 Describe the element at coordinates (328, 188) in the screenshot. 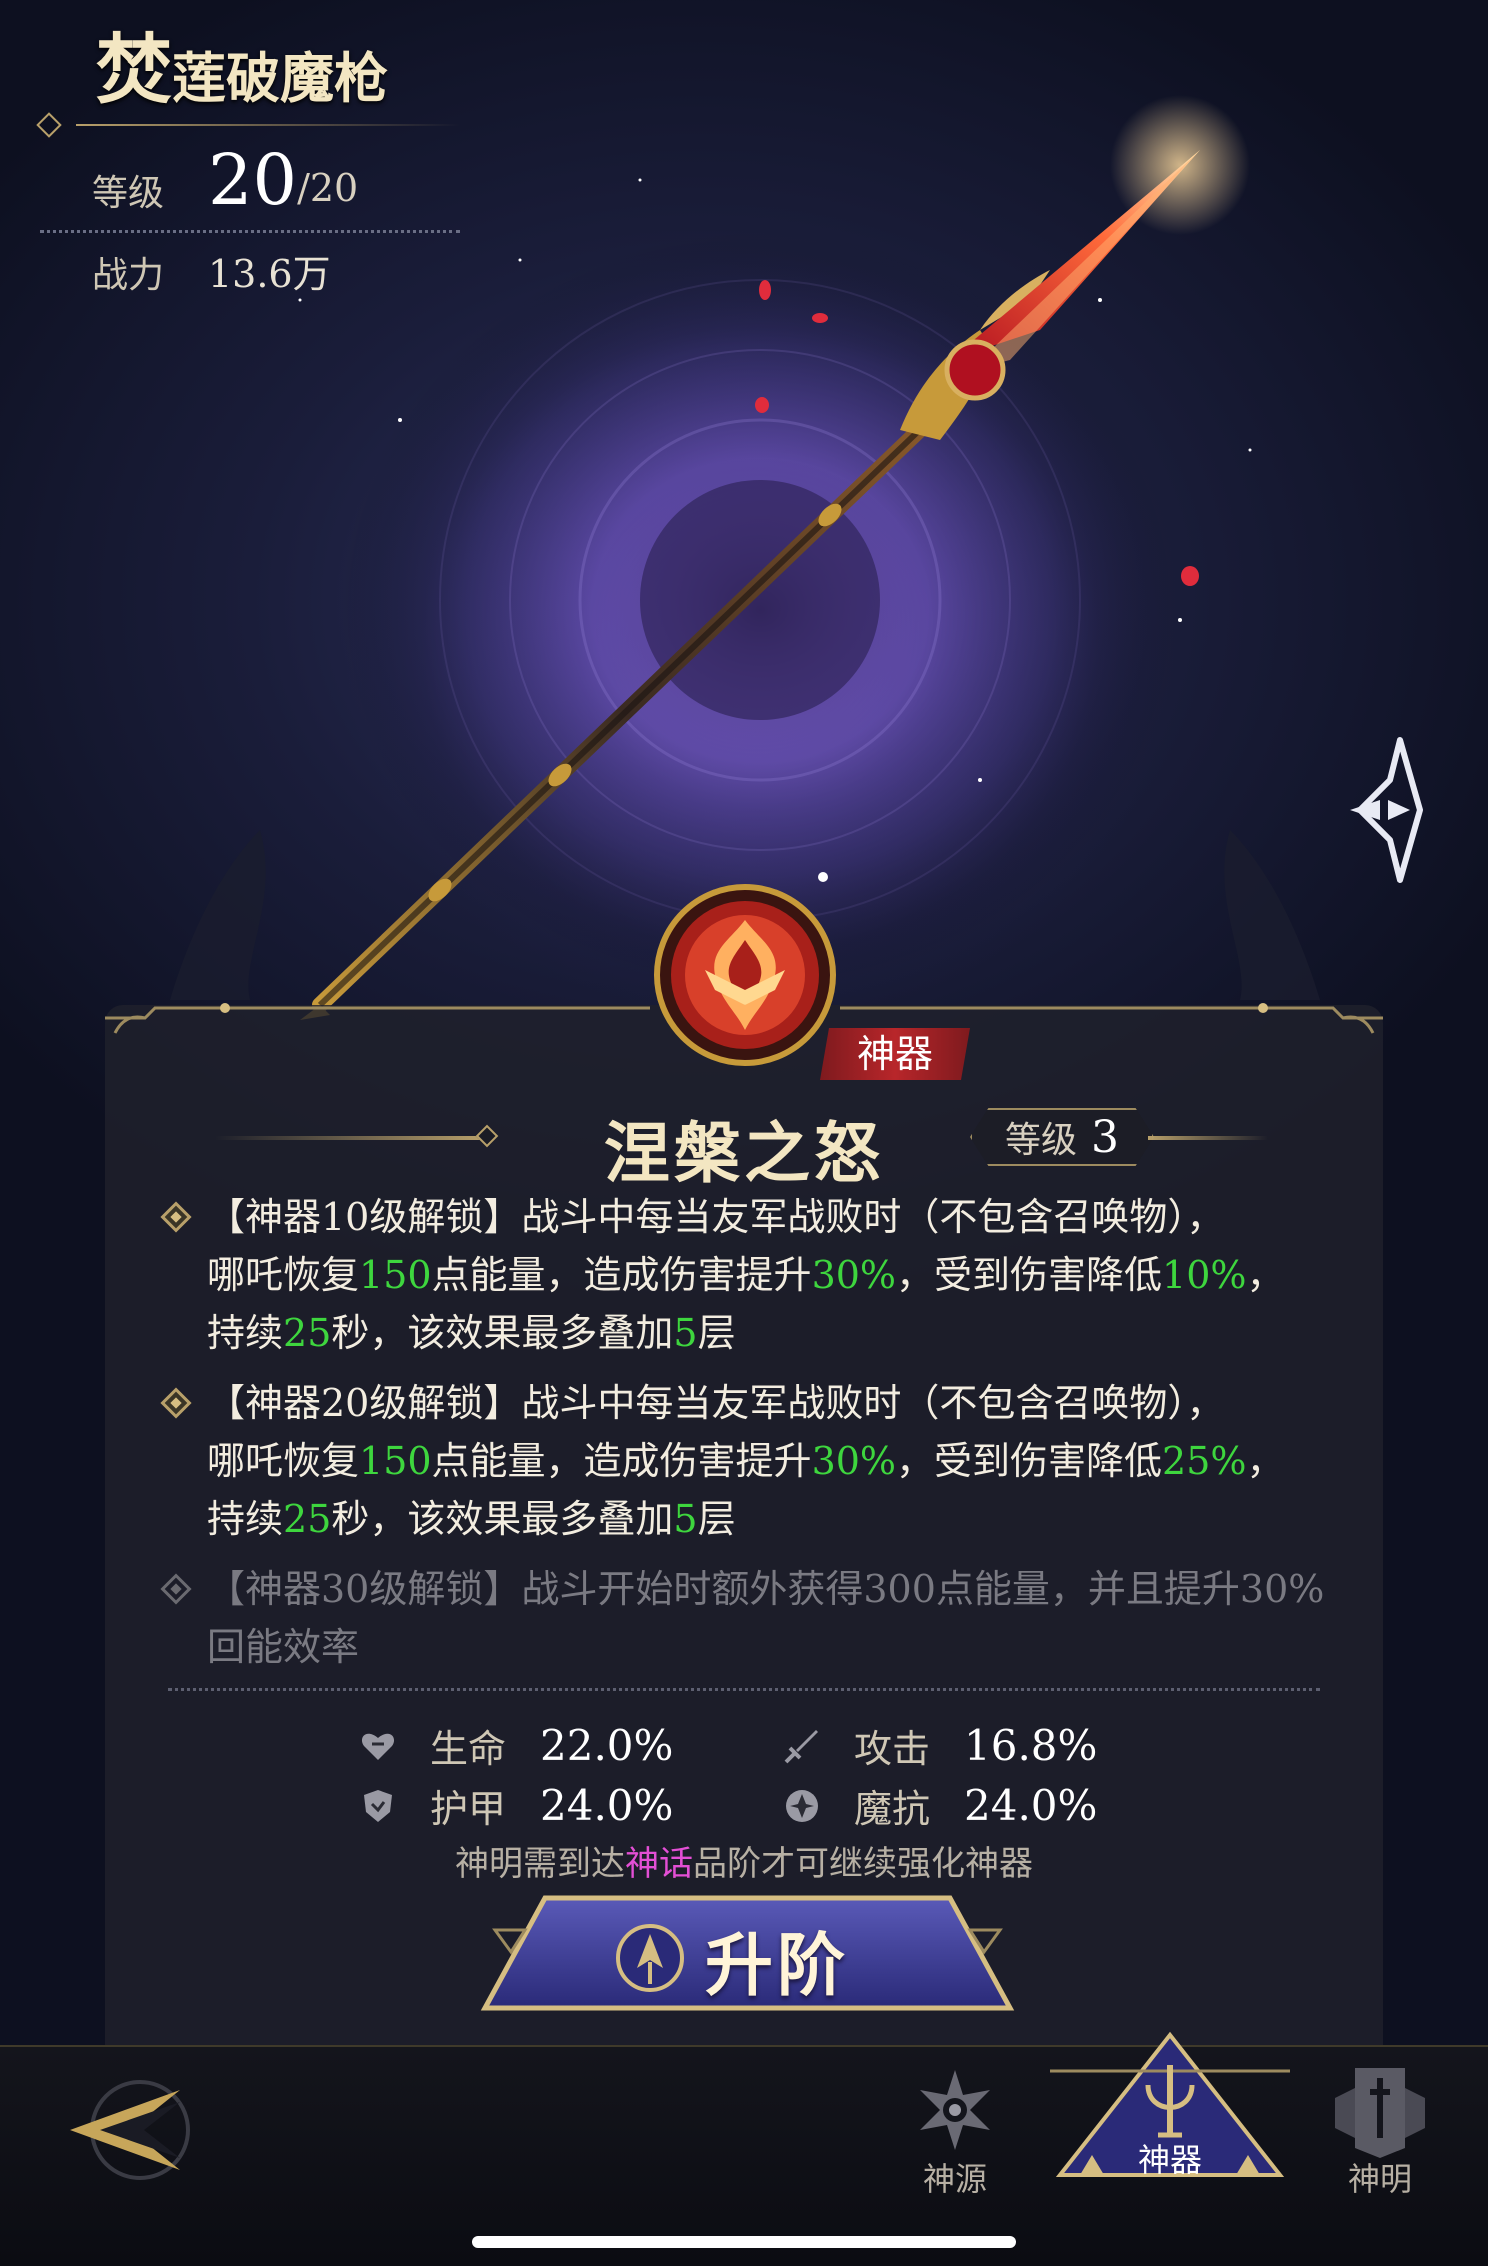

I see `level-max: /20` at that location.